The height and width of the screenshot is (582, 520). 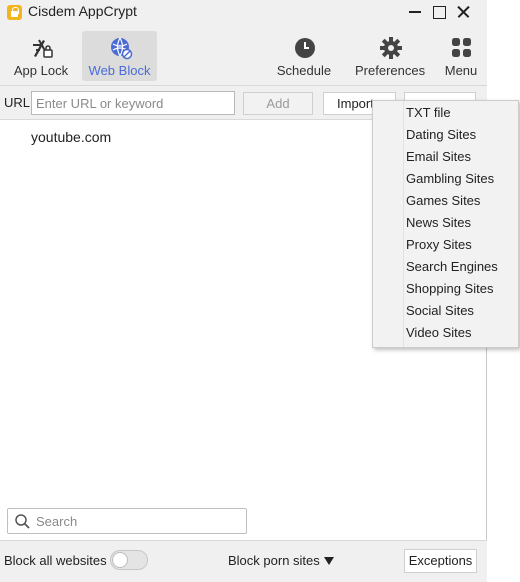 What do you see at coordinates (55, 560) in the screenshot?
I see `block-all-label: Block all websites` at bounding box center [55, 560].